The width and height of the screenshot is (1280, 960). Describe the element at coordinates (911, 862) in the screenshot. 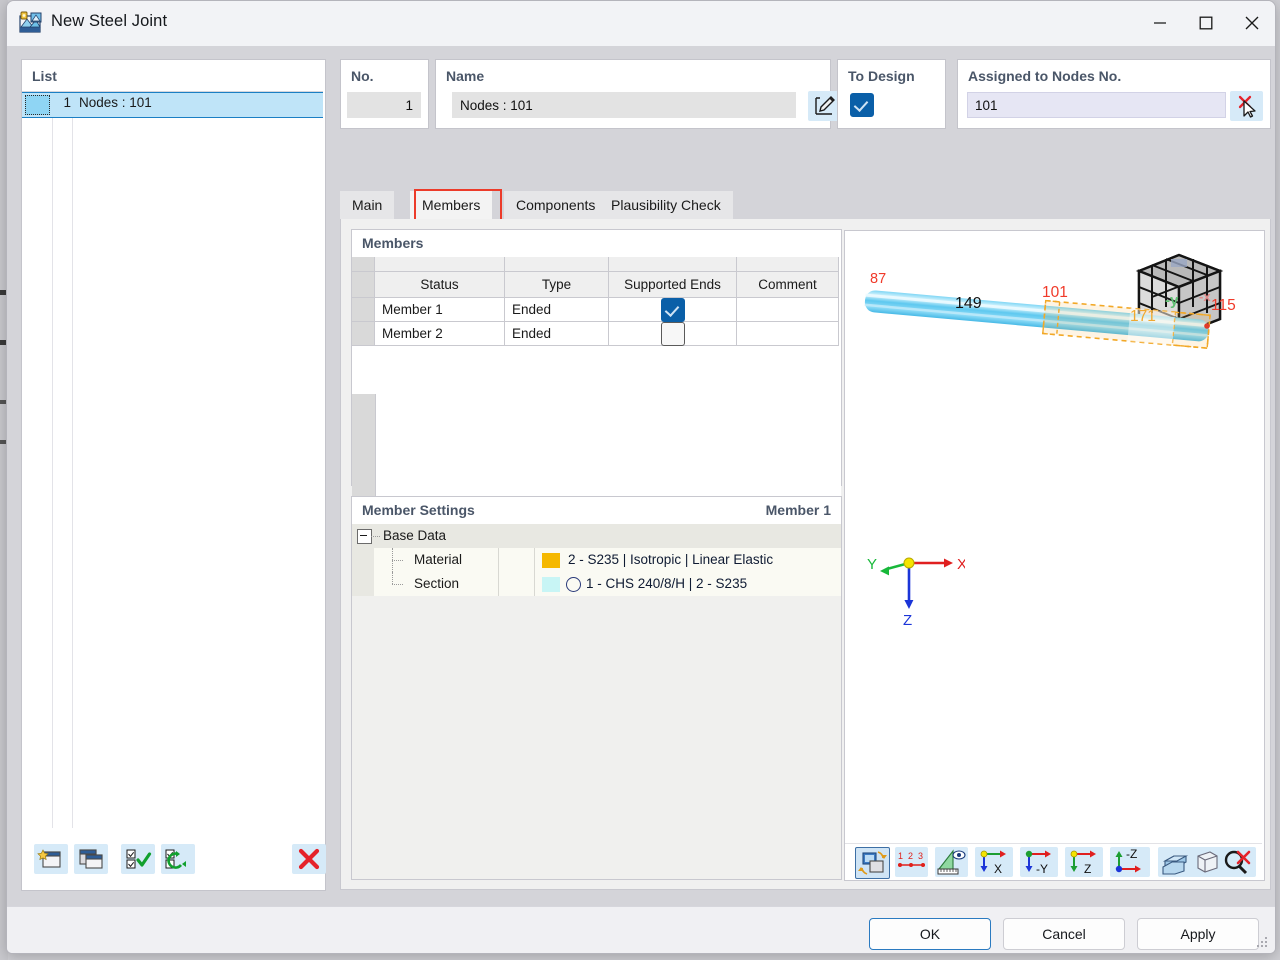

I see `numbering-button: 1 2 3` at that location.